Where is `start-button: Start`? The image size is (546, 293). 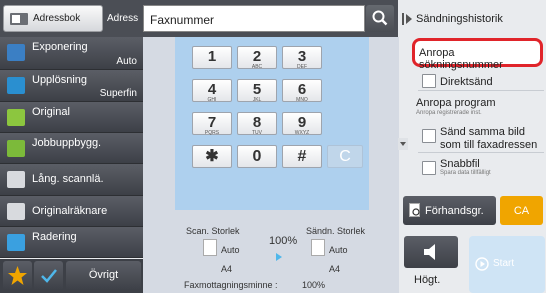 start-button: Start is located at coordinates (507, 264).